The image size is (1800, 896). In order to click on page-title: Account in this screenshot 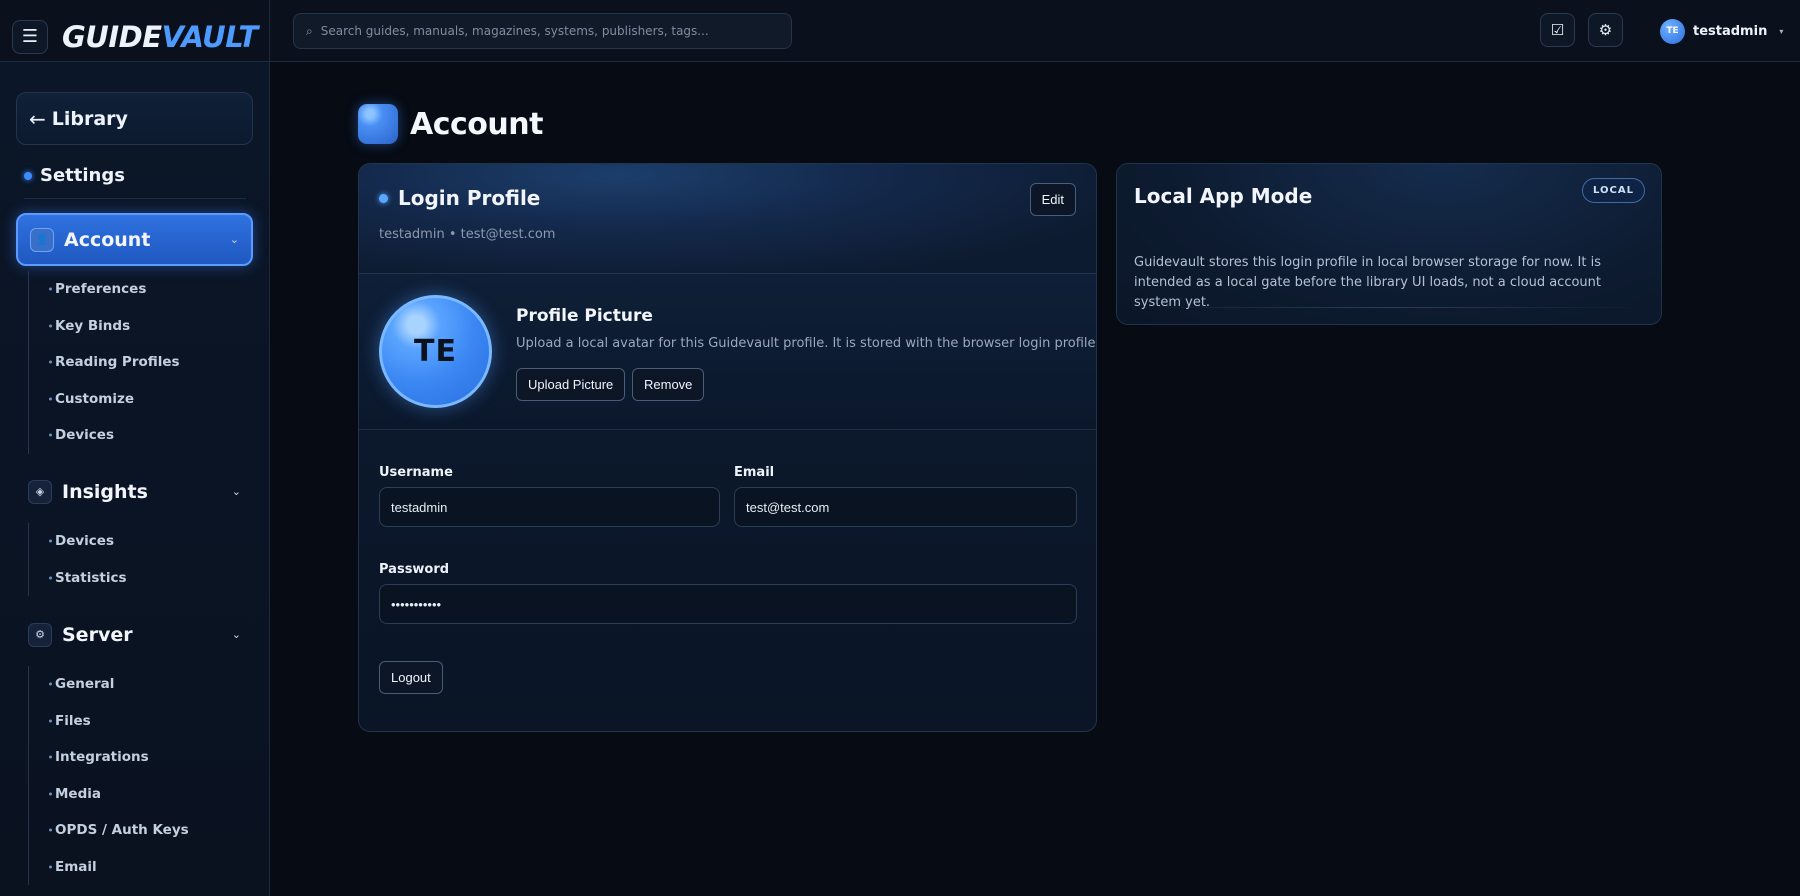, I will do `click(450, 124)`.